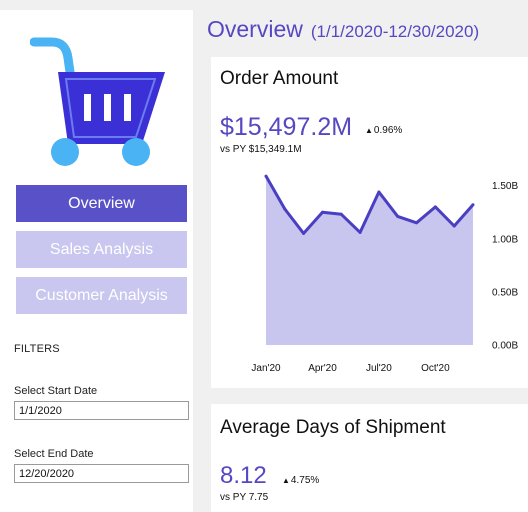 Image resolution: width=528 pixels, height=512 pixels. What do you see at coordinates (505, 346) in the screenshot?
I see `y-tick-label: 0.00B` at bounding box center [505, 346].